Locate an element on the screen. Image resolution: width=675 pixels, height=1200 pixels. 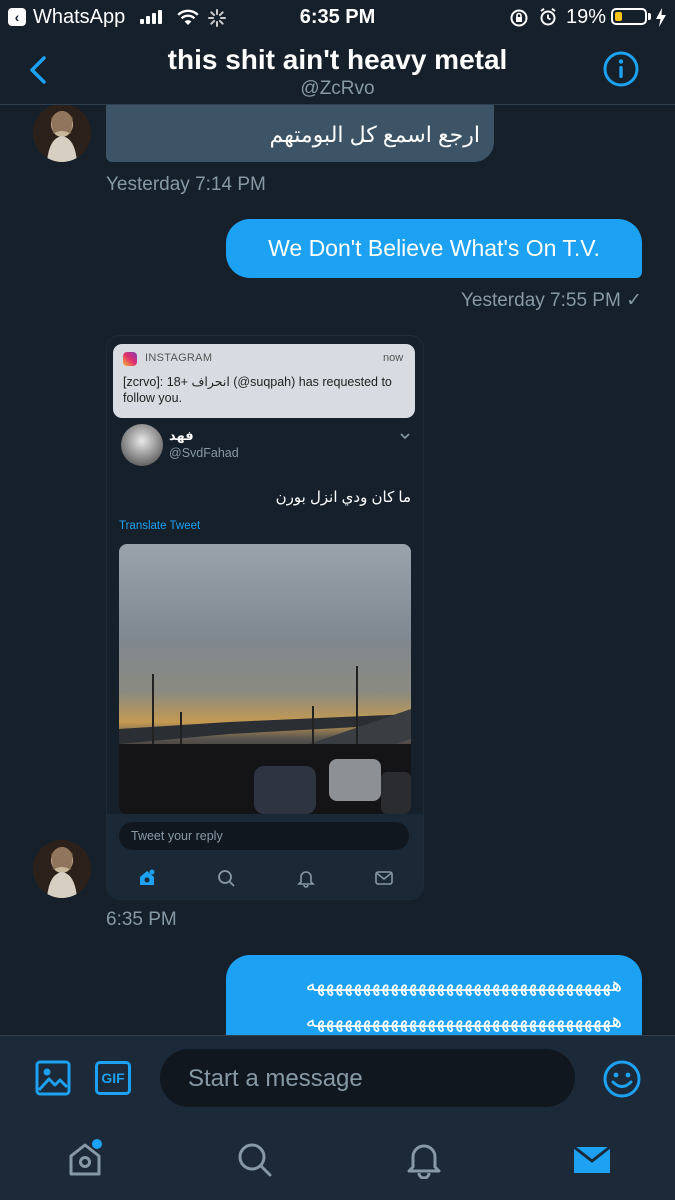
notification-app: INSTAGRAM is located at coordinates (179, 358).